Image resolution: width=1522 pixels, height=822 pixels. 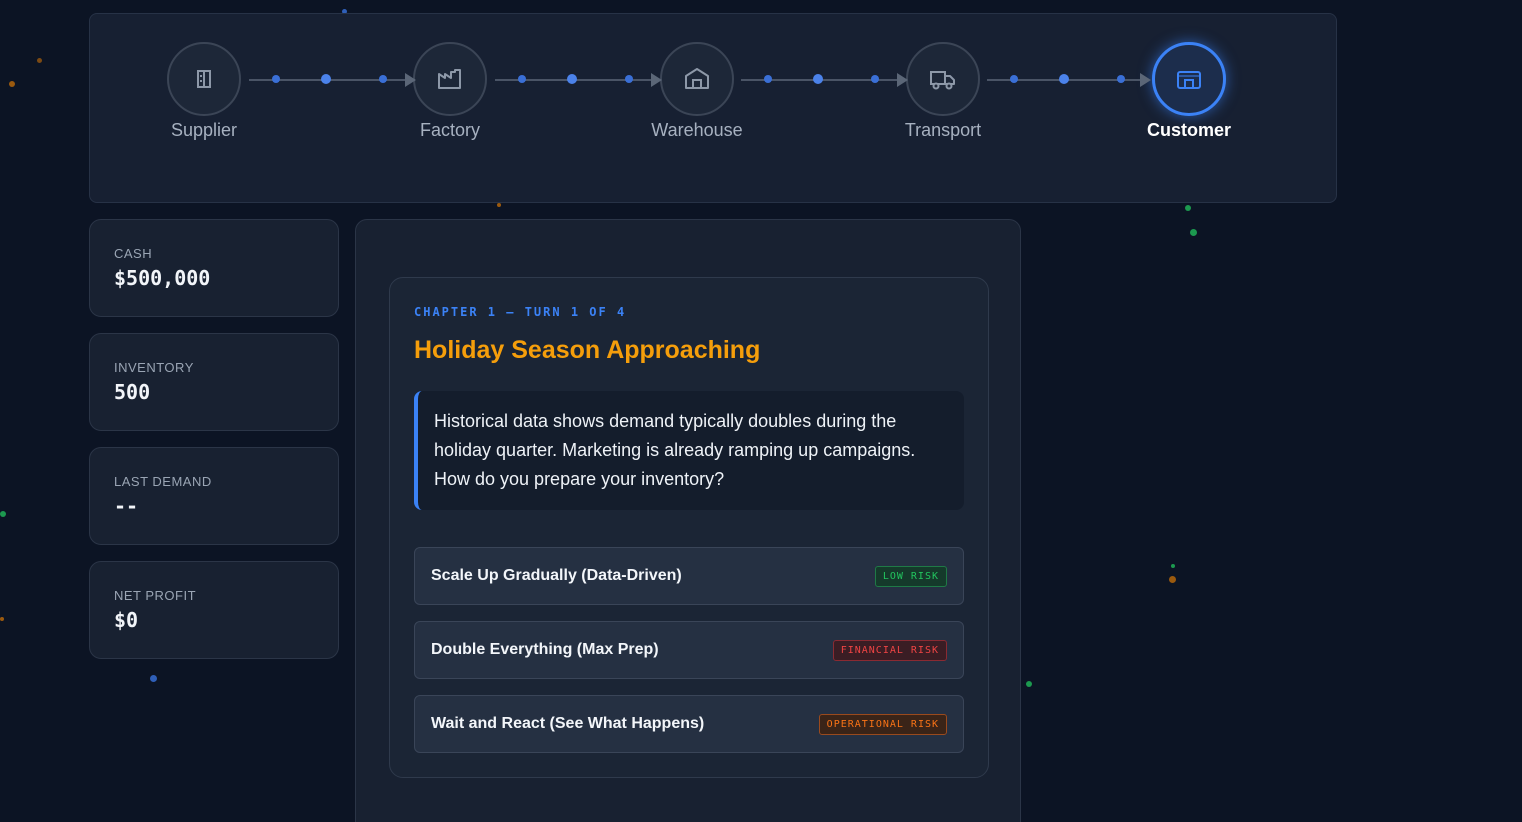 I want to click on risk-badge: OPERATIONAL RISK, so click(x=882, y=724).